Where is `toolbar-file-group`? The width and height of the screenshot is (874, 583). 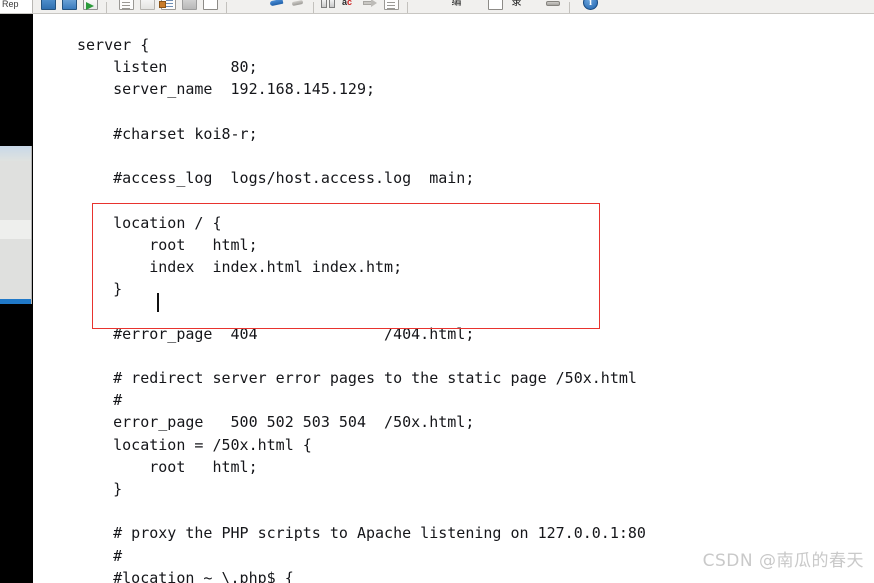
toolbar-file-group is located at coordinates (76, 6).